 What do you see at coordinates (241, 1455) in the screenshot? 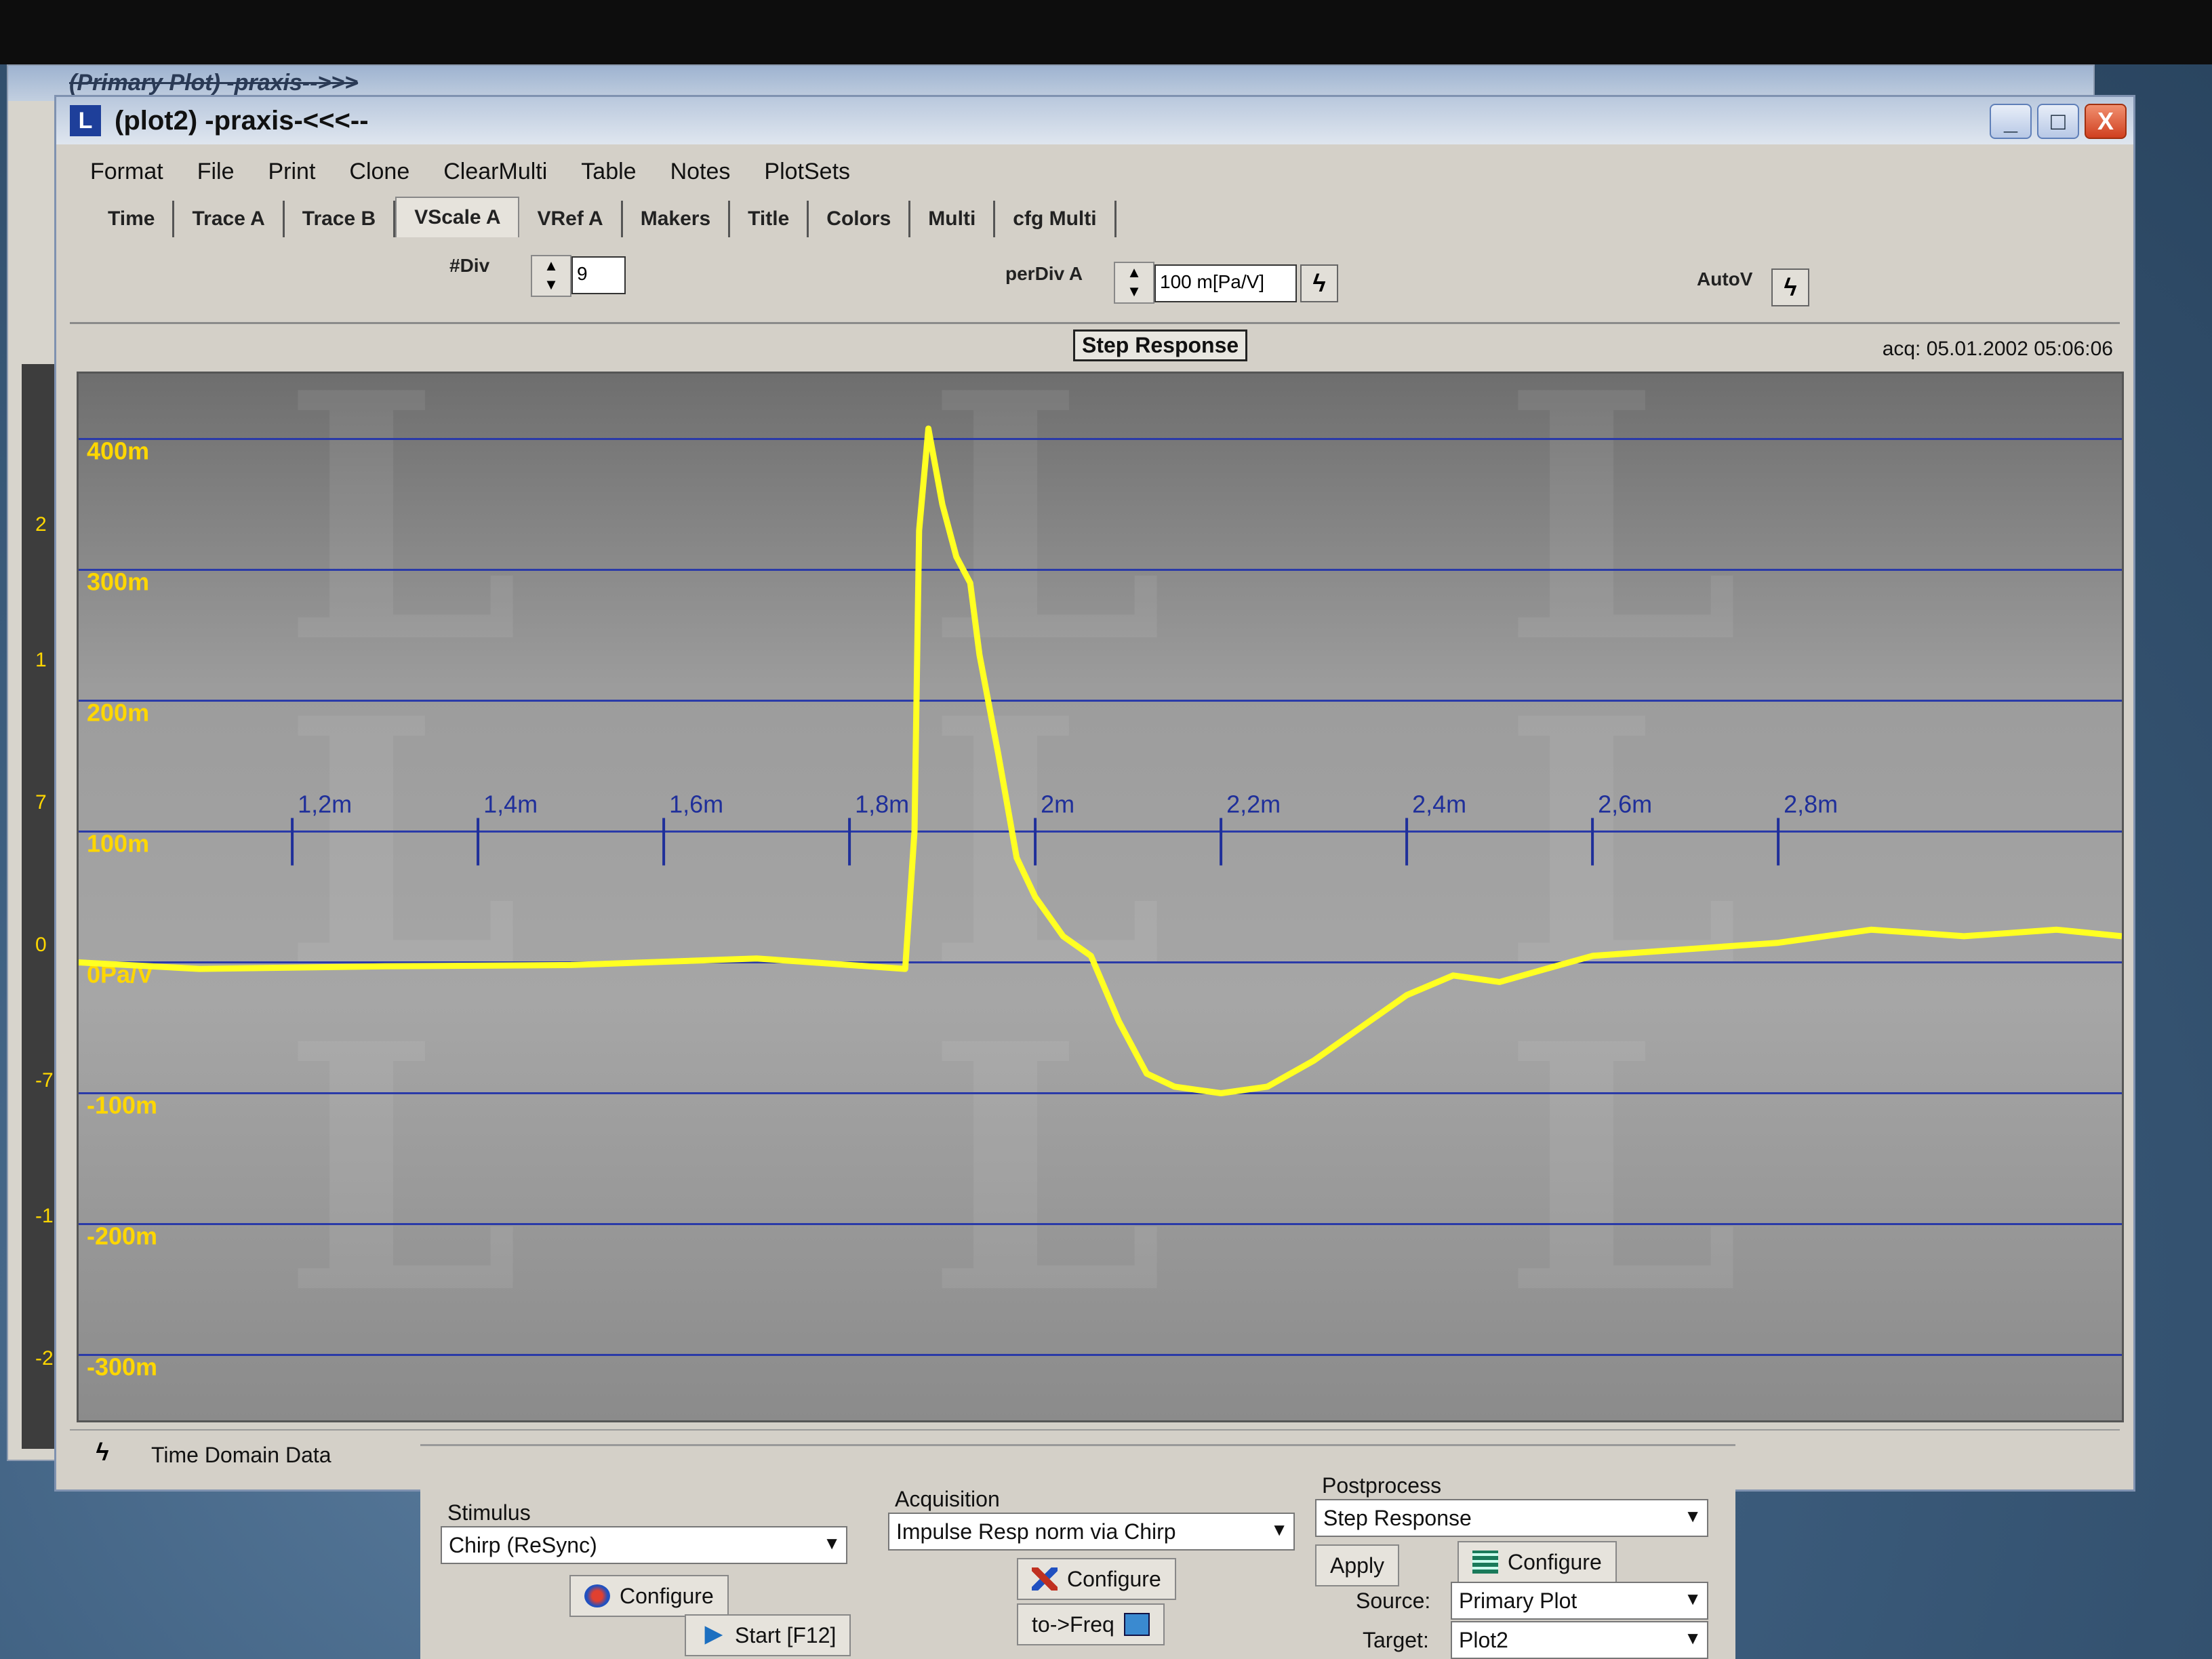
I see `status-text: Time Domain Data` at bounding box center [241, 1455].